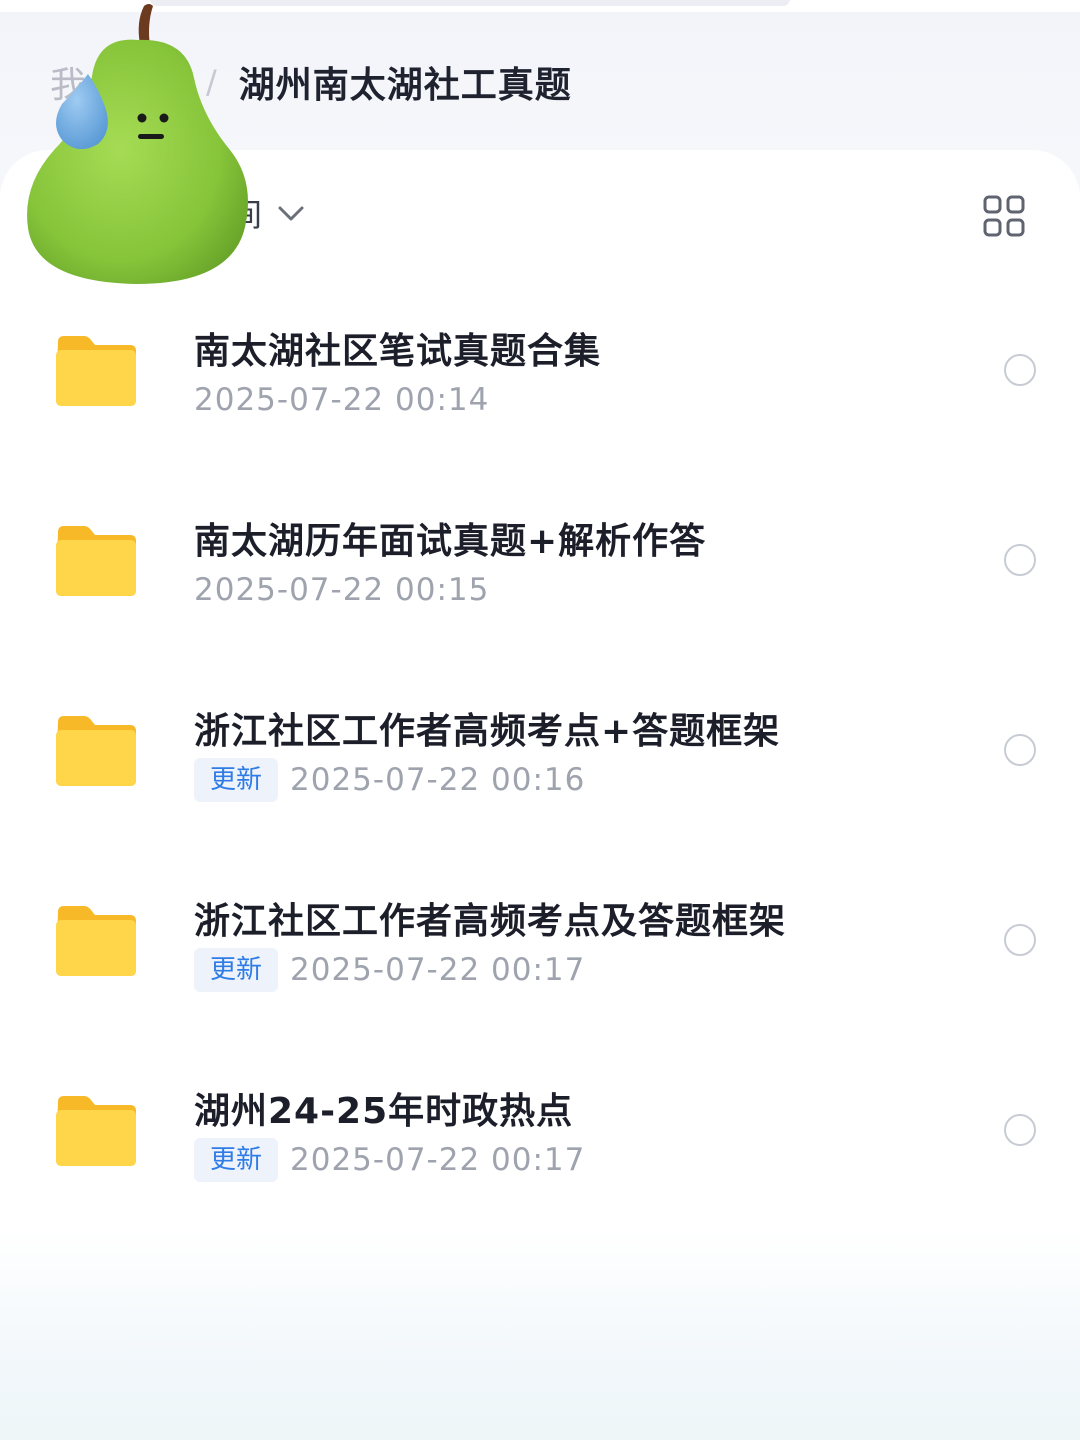 The image size is (1080, 1440). I want to click on file-meta: 2025-07-22 00:14, so click(341, 400).